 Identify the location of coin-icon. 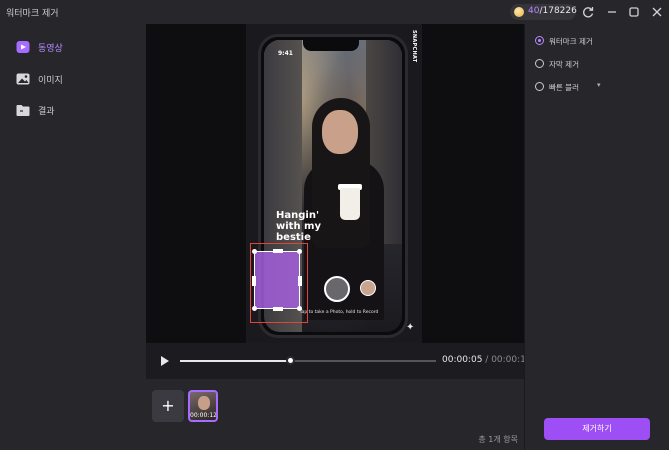
(519, 12).